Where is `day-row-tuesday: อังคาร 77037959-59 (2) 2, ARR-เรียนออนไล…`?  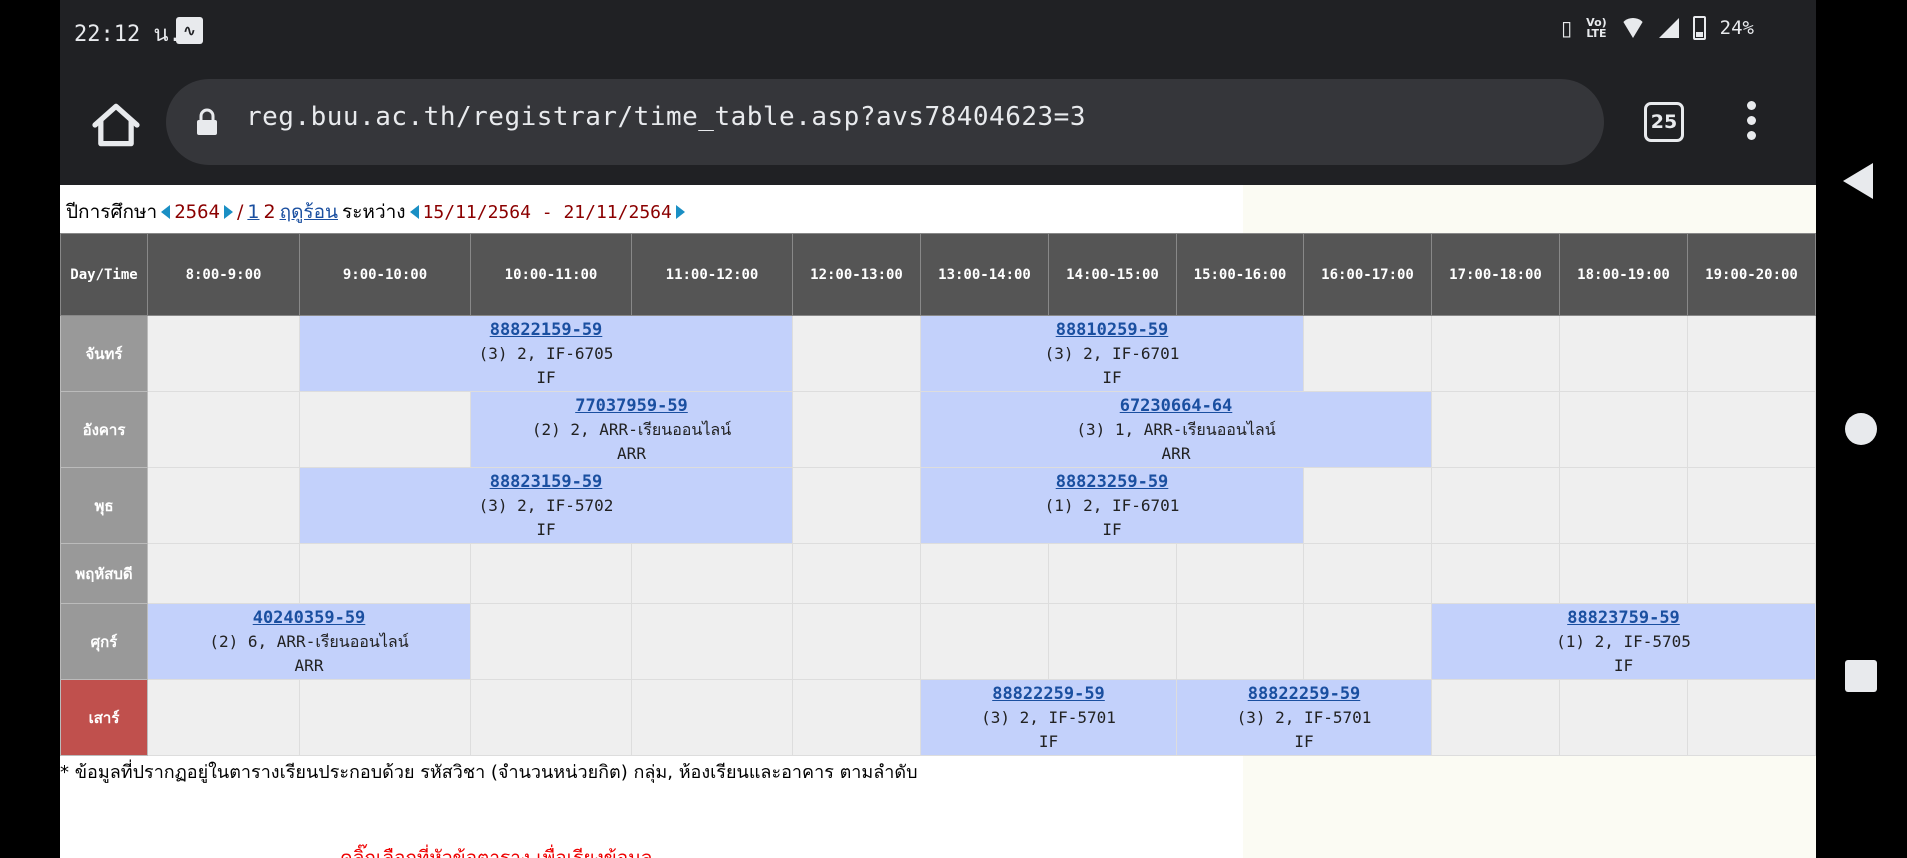 day-row-tuesday: อังคาร 77037959-59 (2) 2, ARR-เรียนออนไล… is located at coordinates (938, 429).